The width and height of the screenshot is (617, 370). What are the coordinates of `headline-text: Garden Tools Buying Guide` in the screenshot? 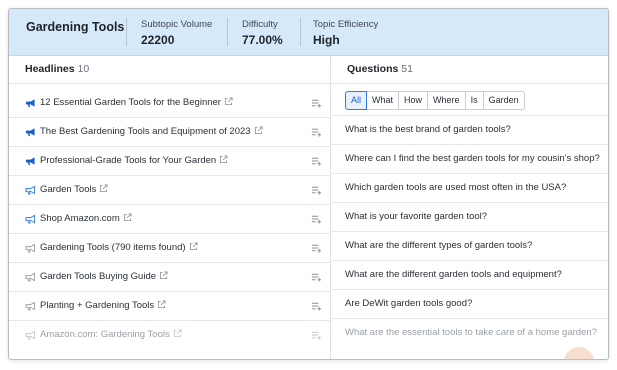 It's located at (98, 276).